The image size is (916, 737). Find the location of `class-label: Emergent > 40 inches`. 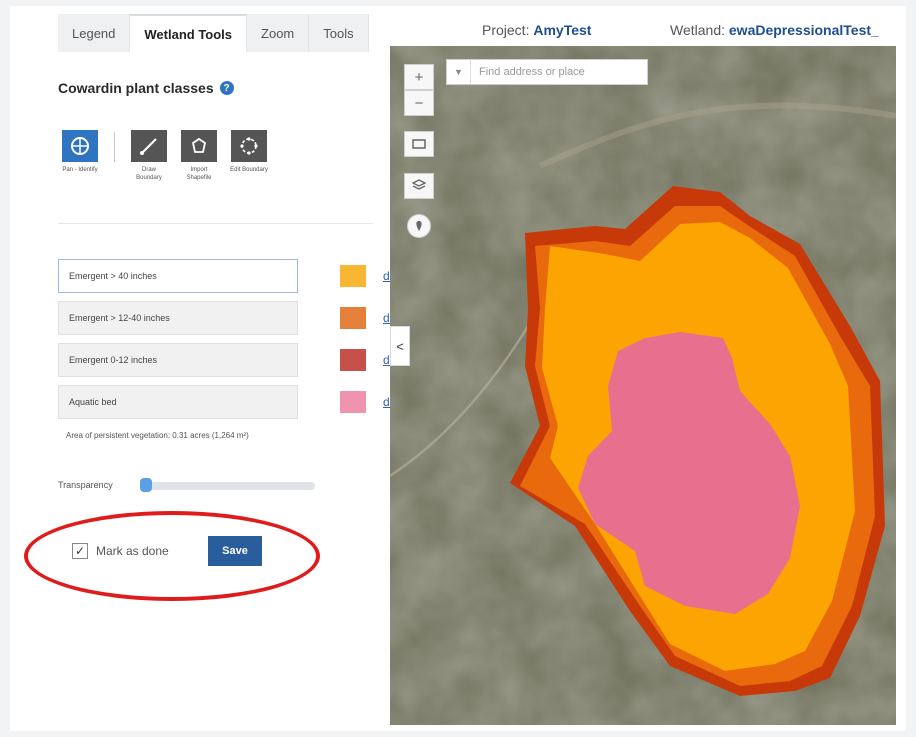

class-label: Emergent > 40 inches is located at coordinates (178, 276).